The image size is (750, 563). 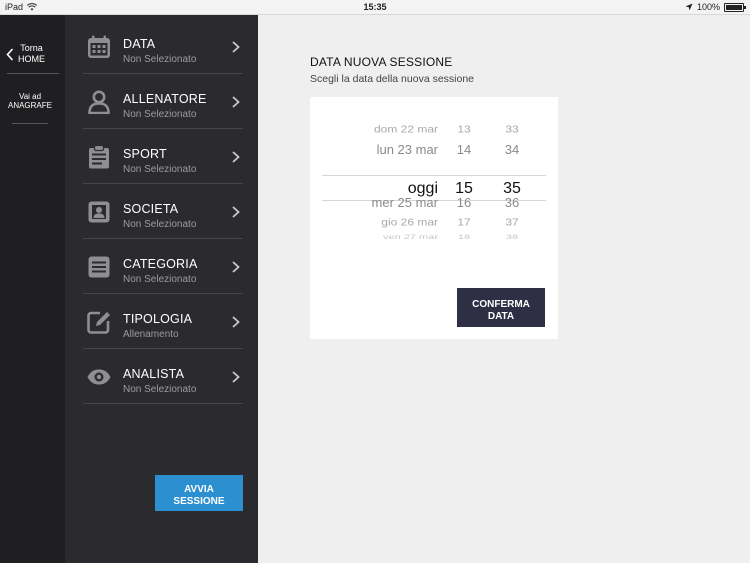 What do you see at coordinates (407, 149) in the screenshot?
I see `picker-date-cell: lun 23 mar` at bounding box center [407, 149].